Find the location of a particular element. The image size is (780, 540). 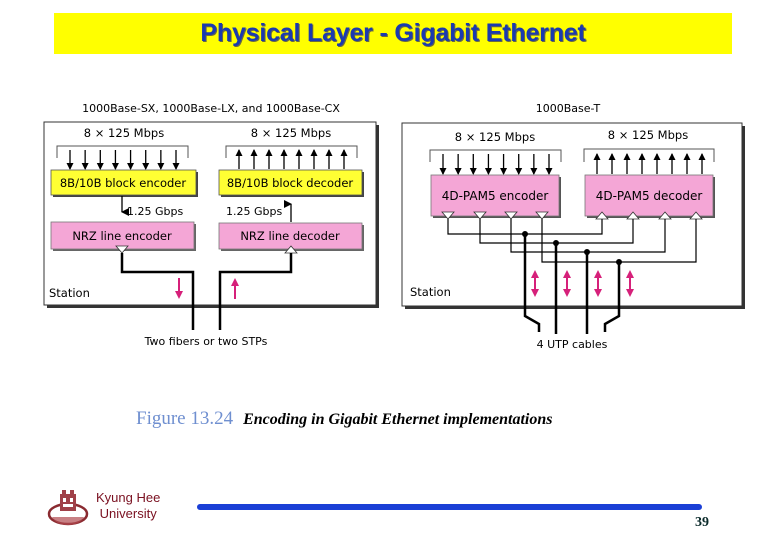

nrz-encoder-label: NRZ line encoder is located at coordinates (122, 236).